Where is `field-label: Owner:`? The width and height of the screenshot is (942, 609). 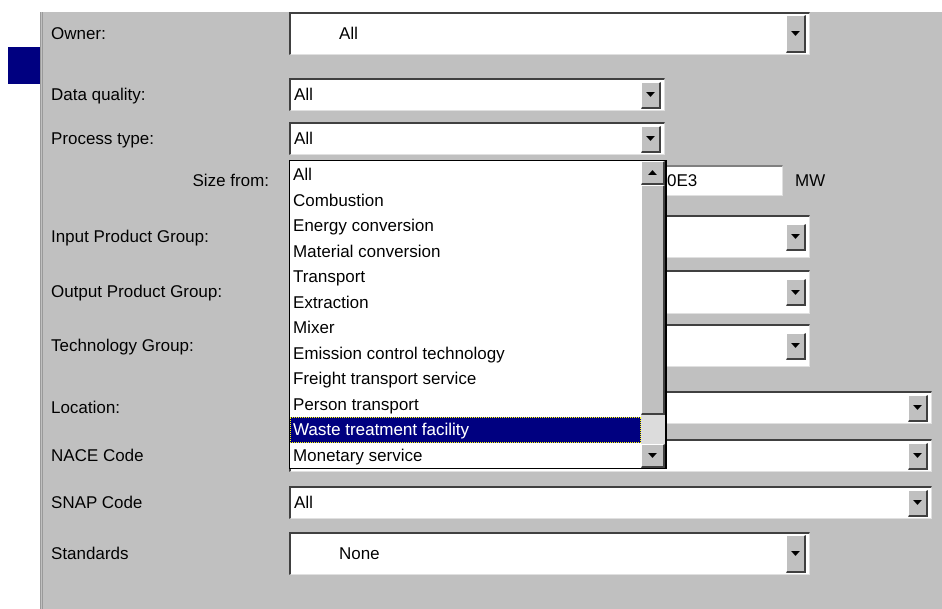
field-label: Owner: is located at coordinates (78, 33).